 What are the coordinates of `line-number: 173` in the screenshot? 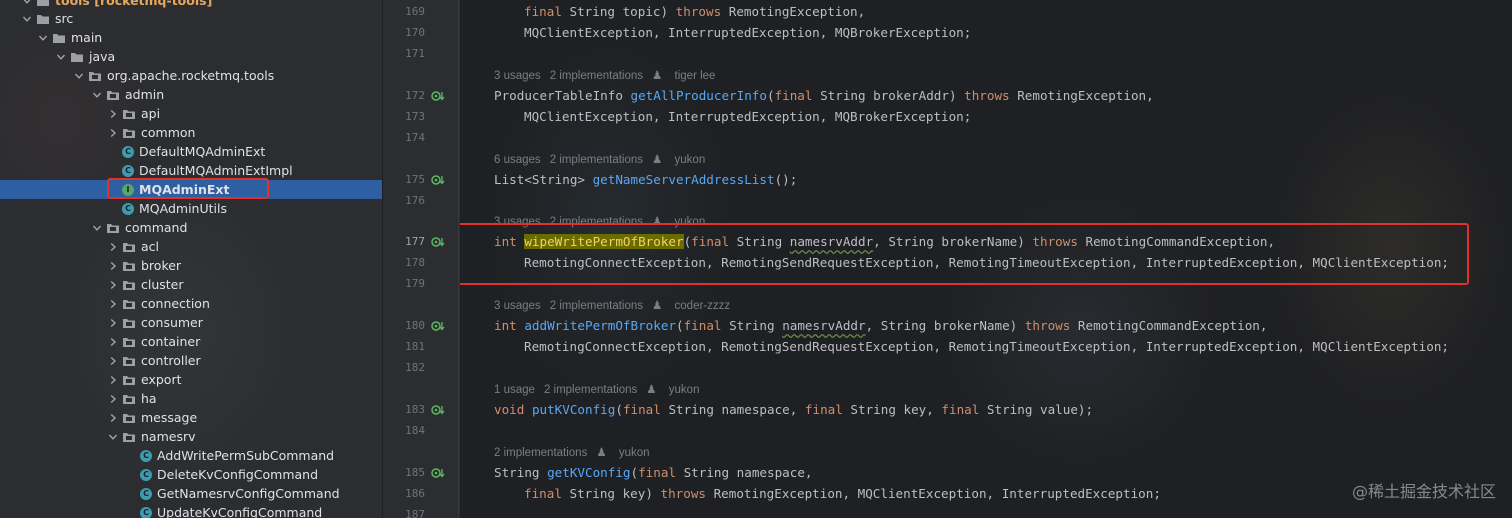 It's located at (404, 116).